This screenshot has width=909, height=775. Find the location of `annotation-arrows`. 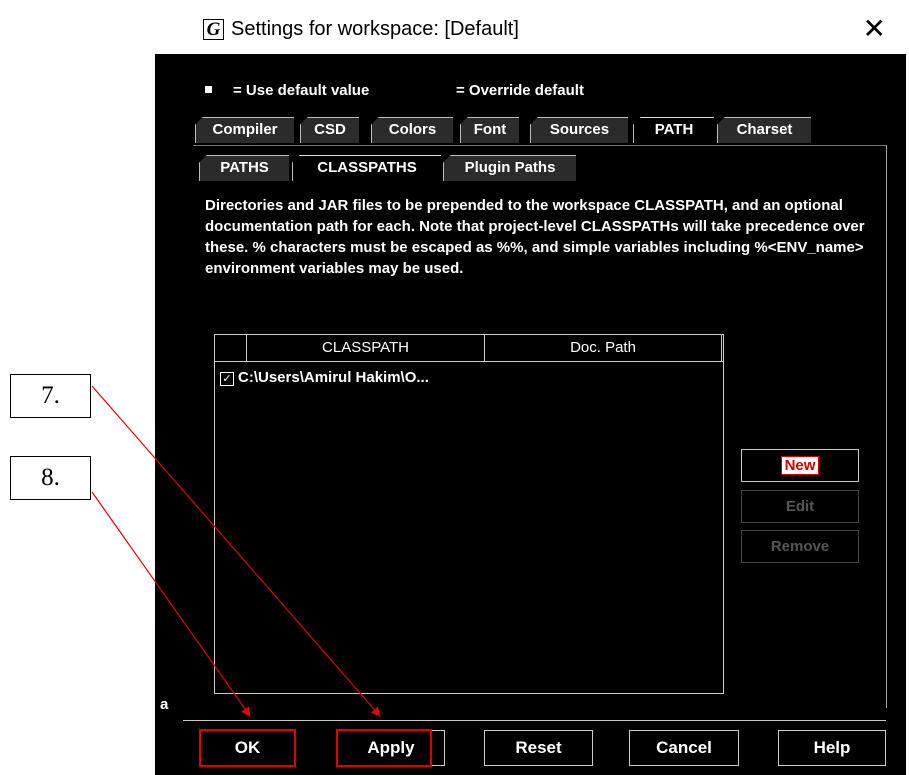

annotation-arrows is located at coordinates (236, 551).